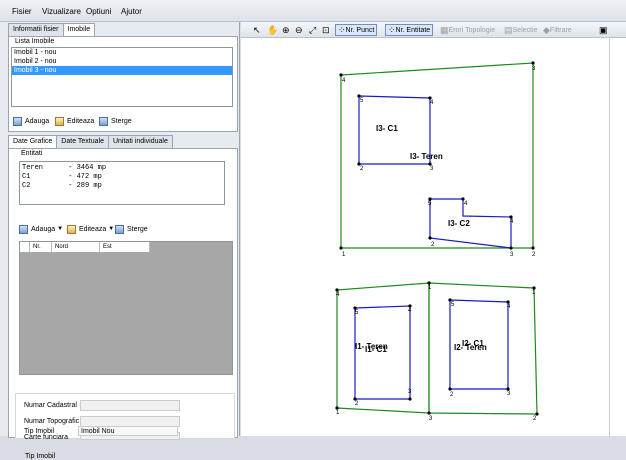  I want to click on edit-label: Editeaza, so click(81, 121).